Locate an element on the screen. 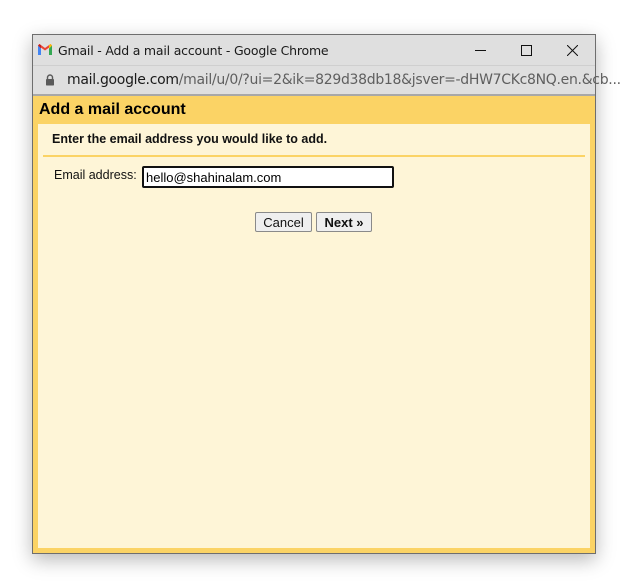  maximize-icon is located at coordinates (526, 50).